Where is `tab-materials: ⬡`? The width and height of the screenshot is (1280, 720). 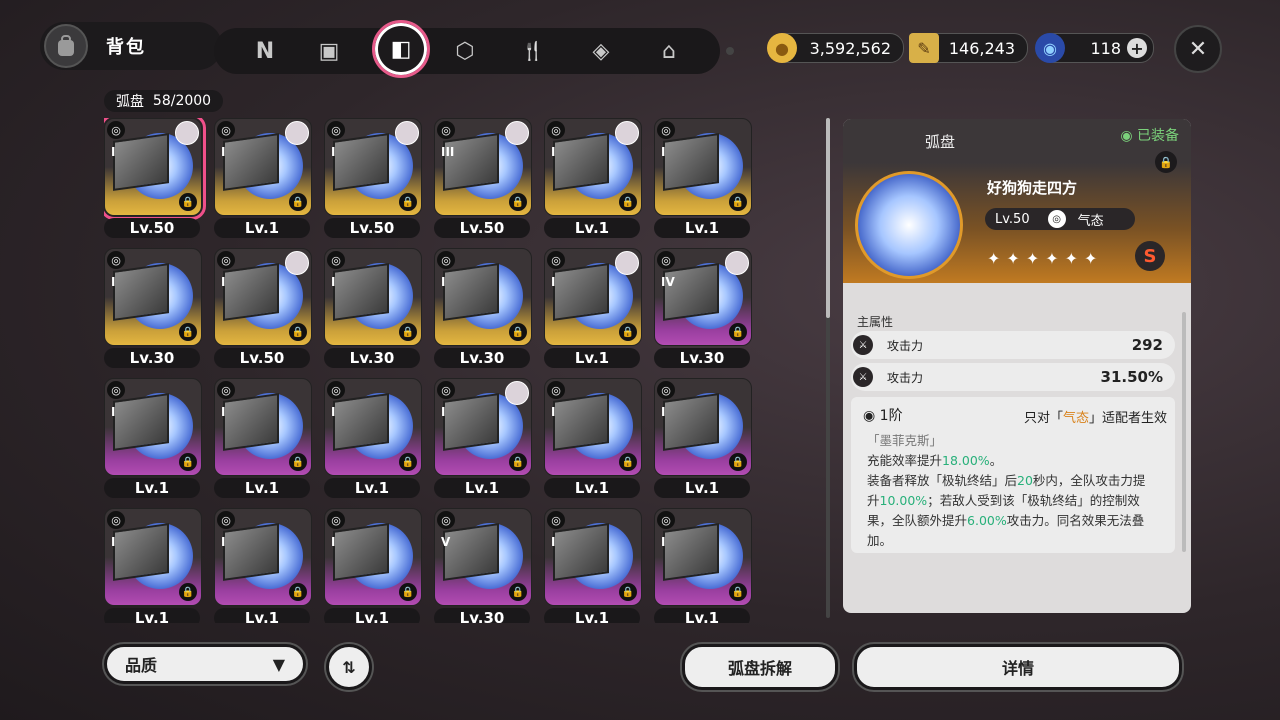 tab-materials: ⬡ is located at coordinates (465, 51).